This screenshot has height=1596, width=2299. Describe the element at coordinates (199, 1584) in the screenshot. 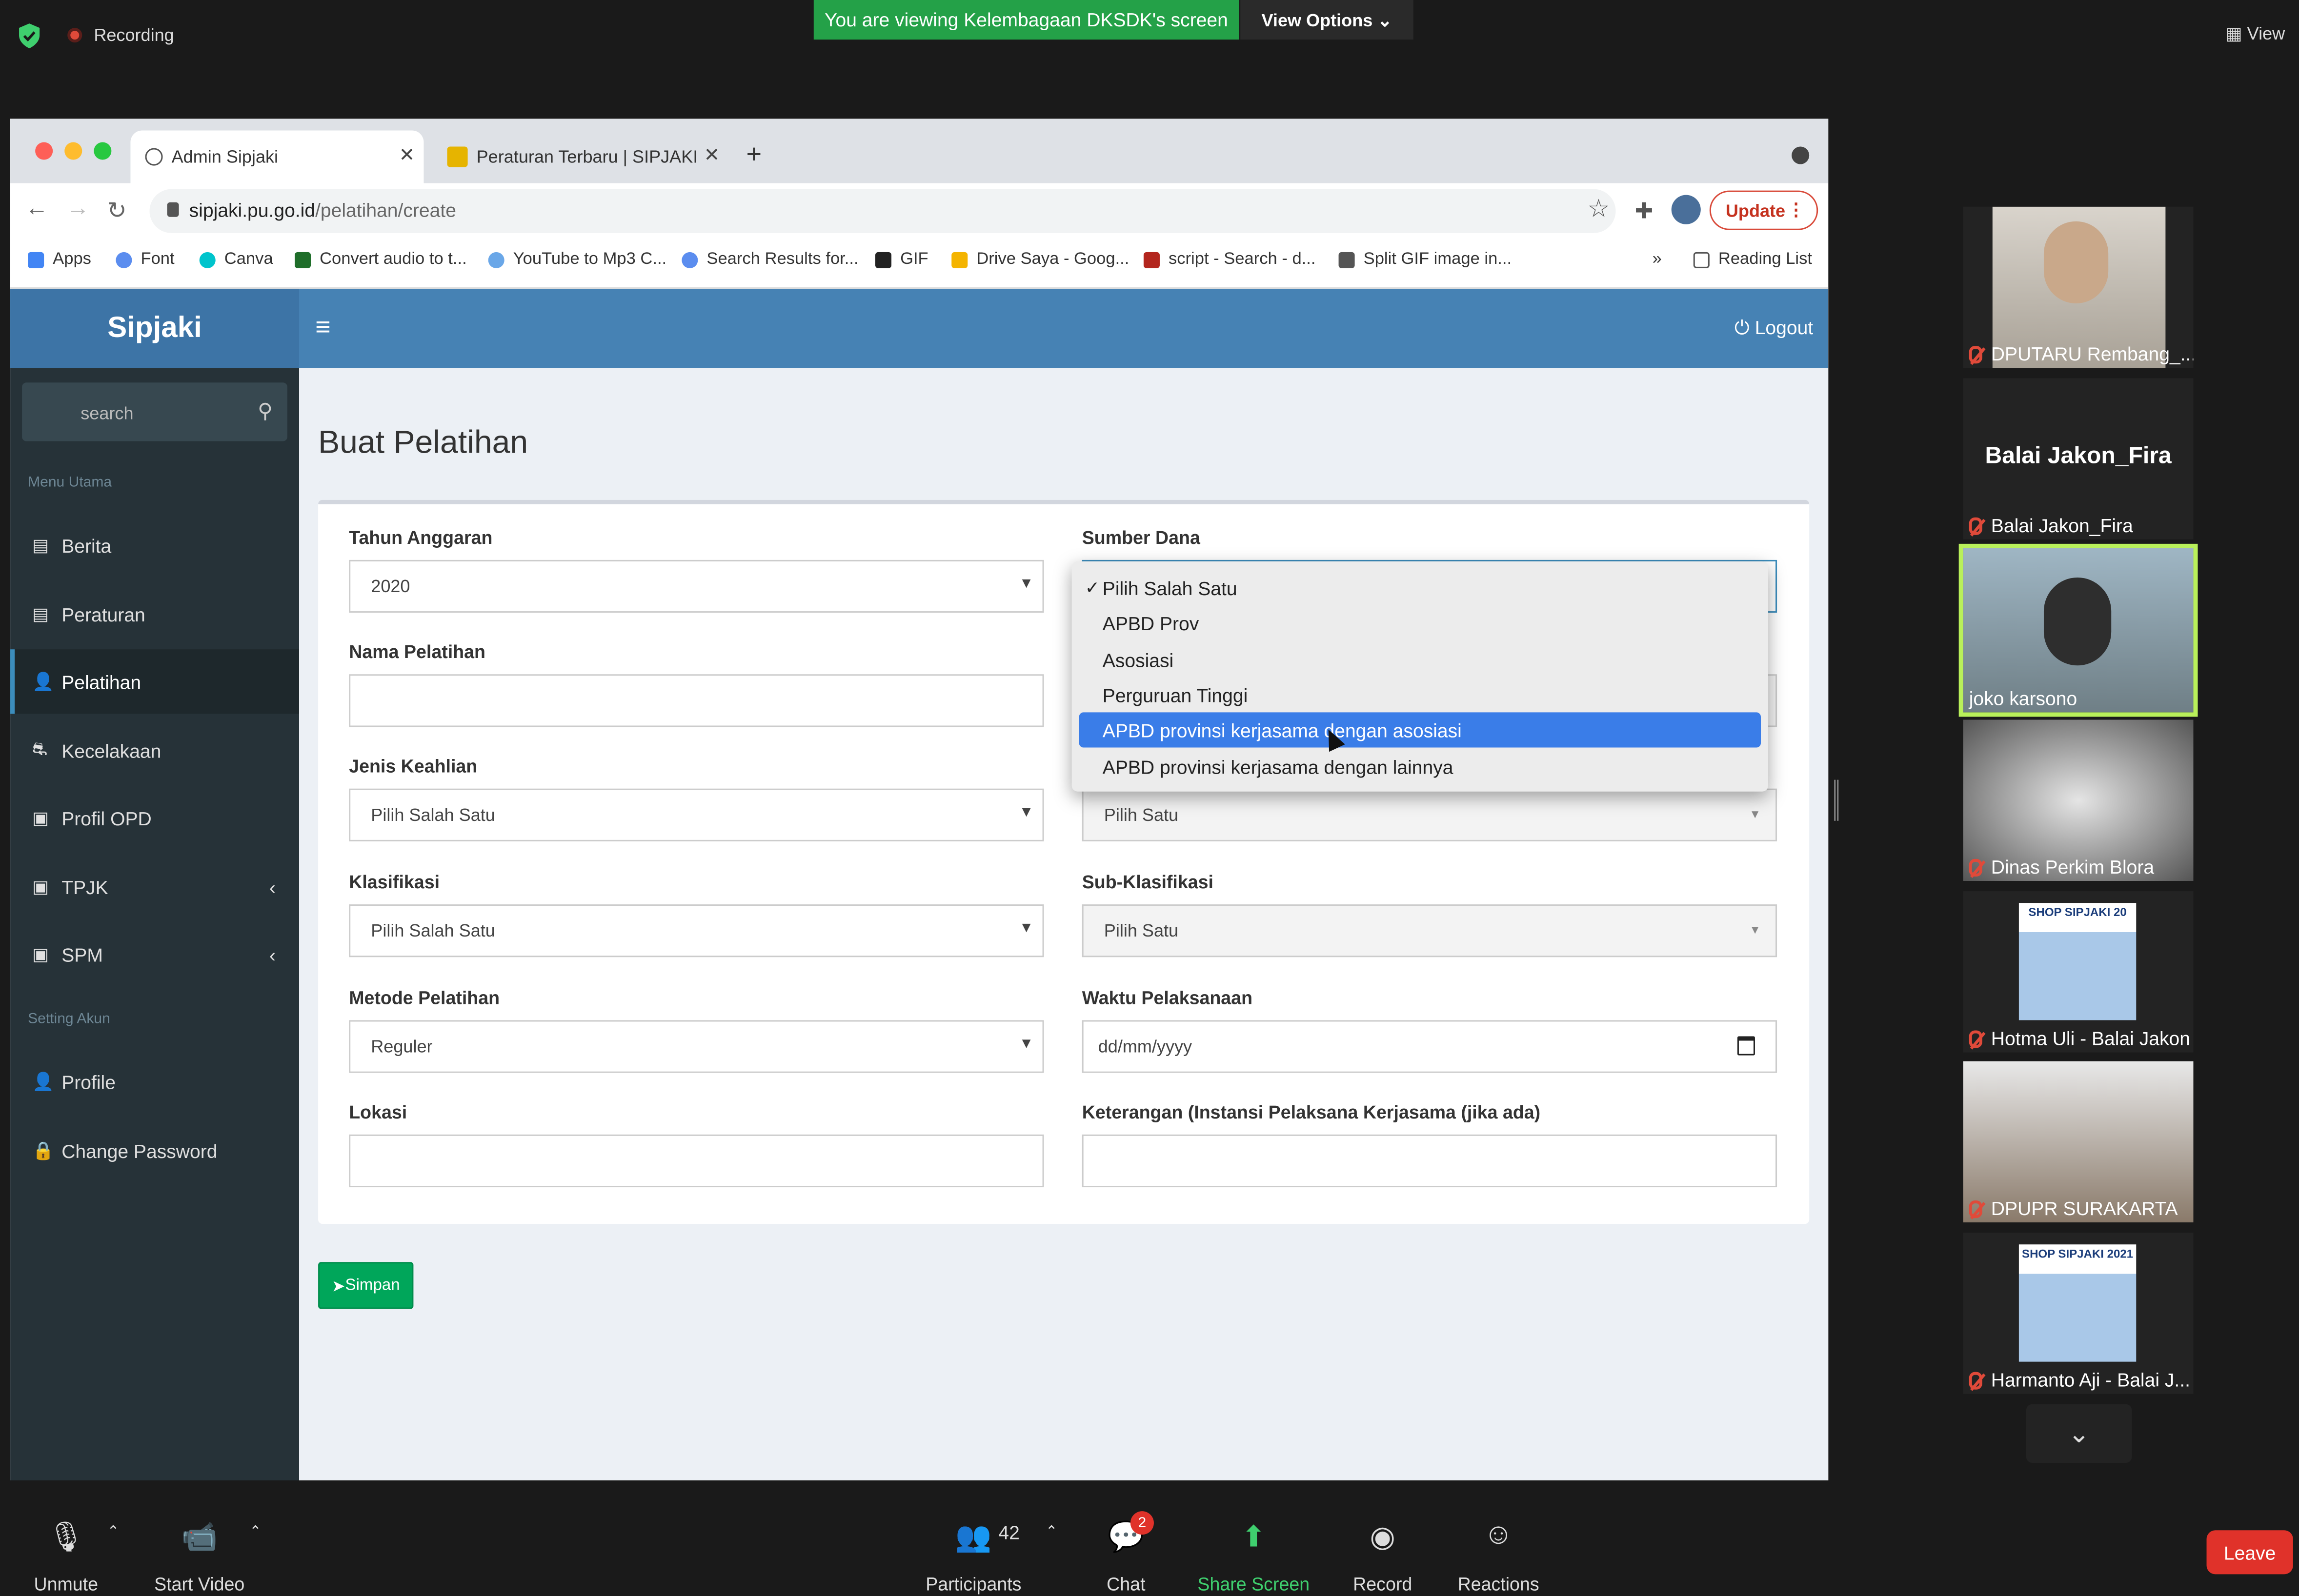

I see `start-video-button: Start Video` at that location.